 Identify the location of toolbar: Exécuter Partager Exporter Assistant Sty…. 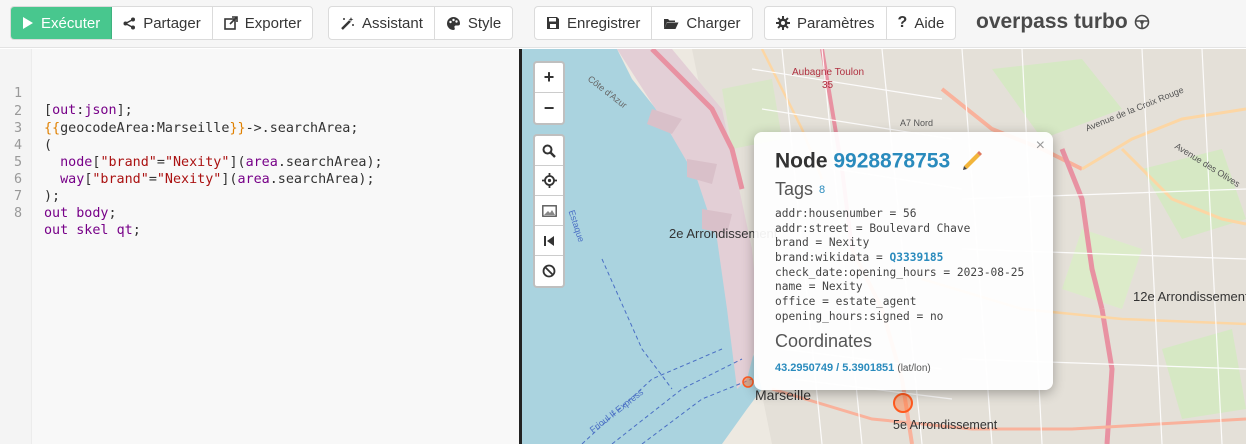
(623, 24).